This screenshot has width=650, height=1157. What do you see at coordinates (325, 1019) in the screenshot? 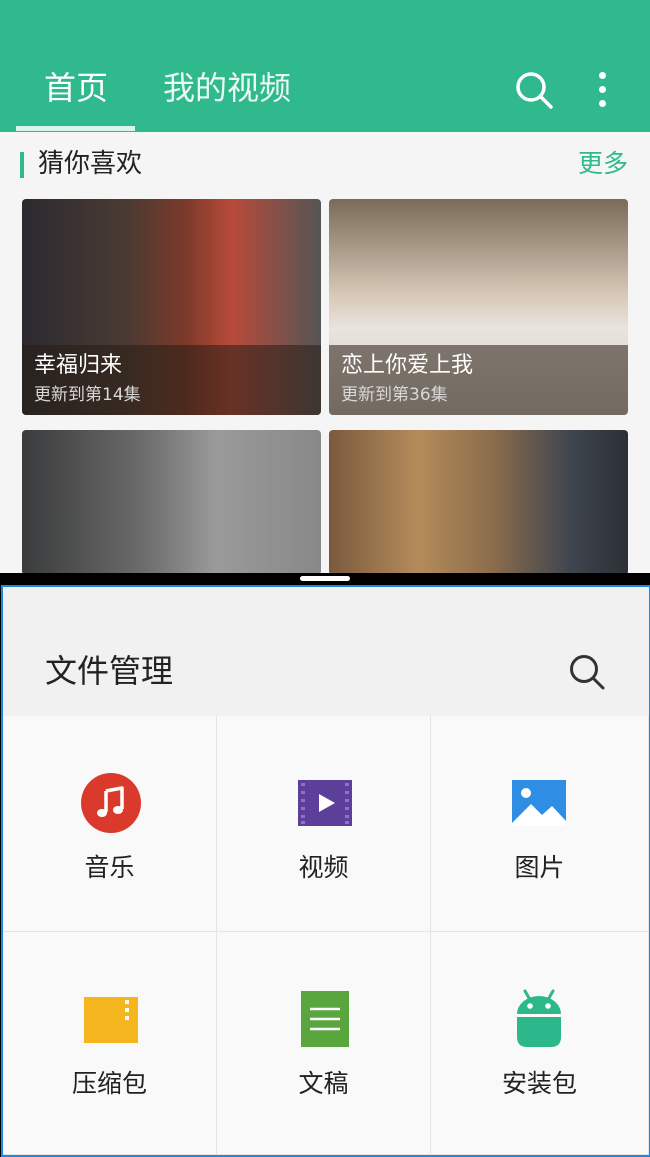
I see `document-icon` at bounding box center [325, 1019].